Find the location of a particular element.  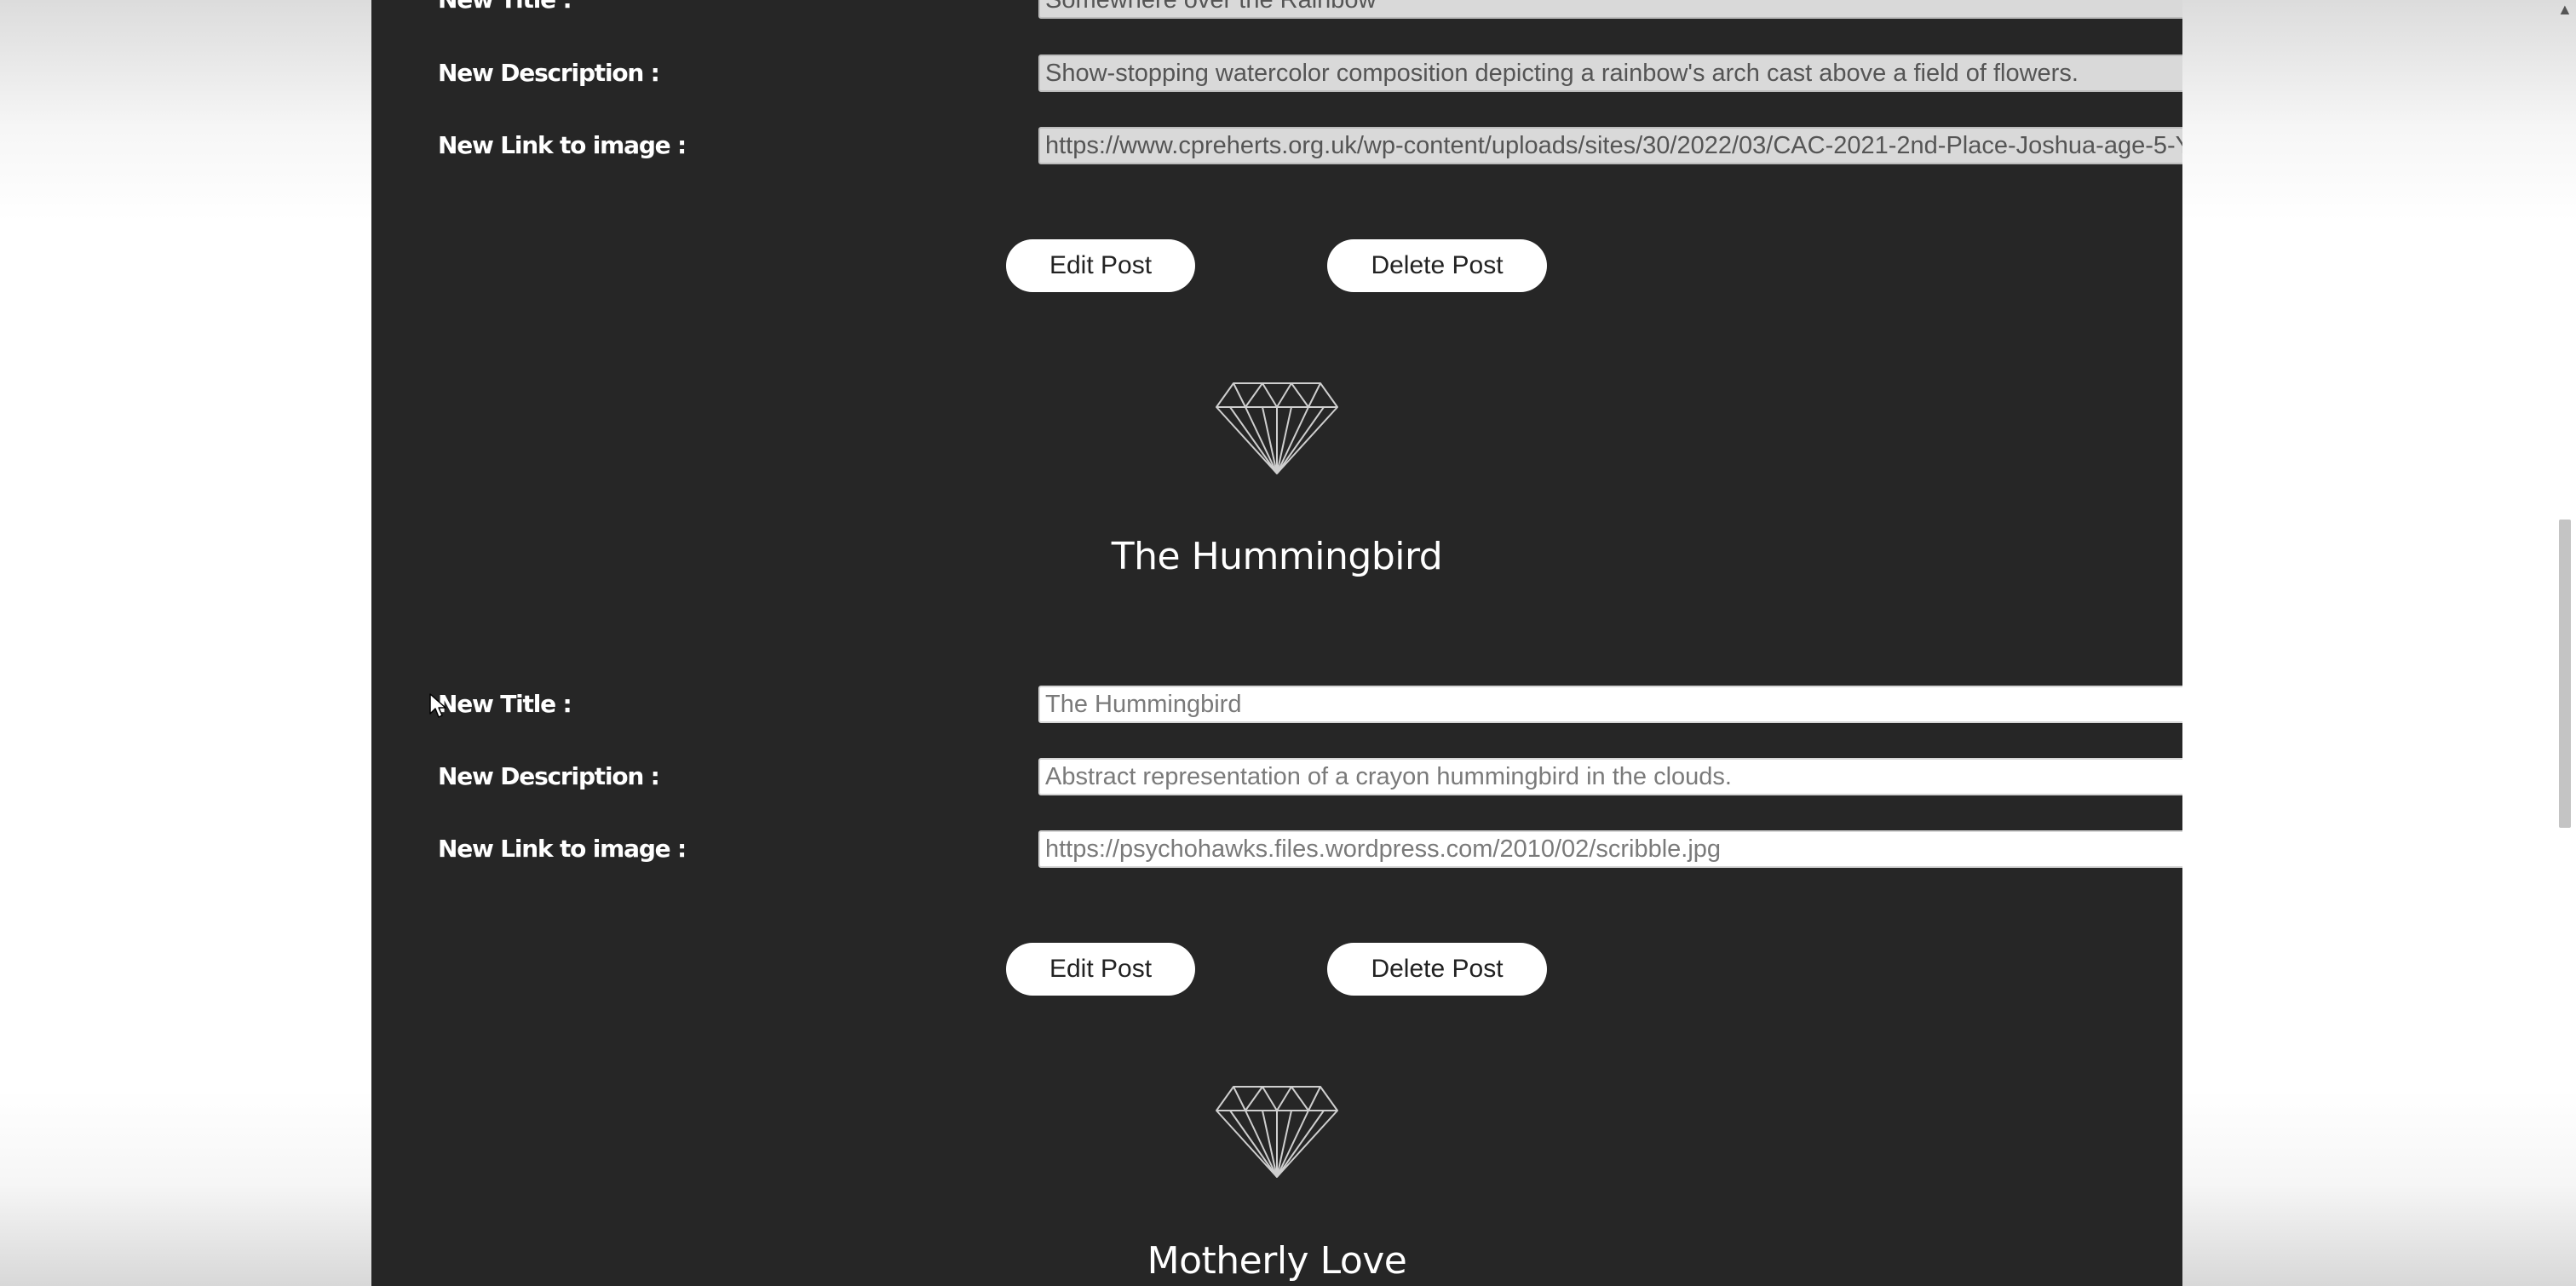

post-1-title-row: New Title : is located at coordinates (1310, 9).